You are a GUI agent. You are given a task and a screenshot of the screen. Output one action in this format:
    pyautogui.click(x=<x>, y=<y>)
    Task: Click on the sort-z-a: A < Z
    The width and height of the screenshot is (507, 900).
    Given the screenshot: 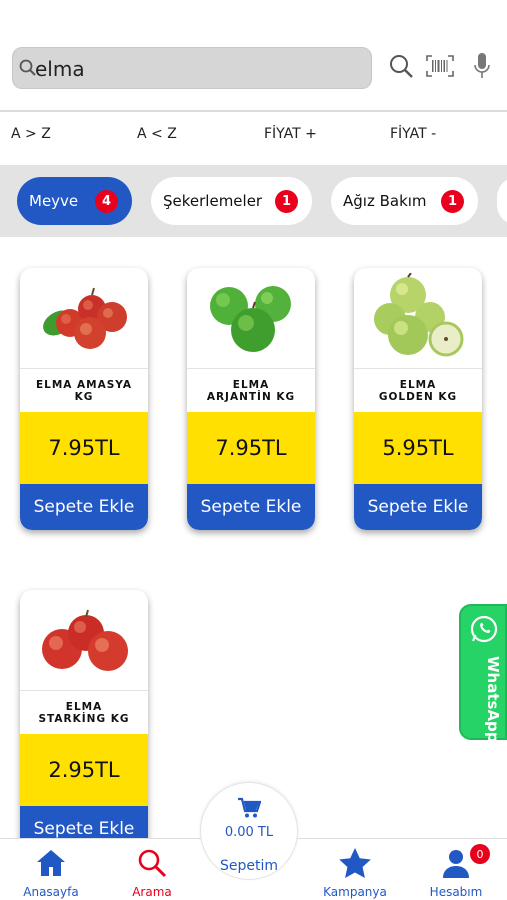 What is the action you would take?
    pyautogui.click(x=157, y=134)
    